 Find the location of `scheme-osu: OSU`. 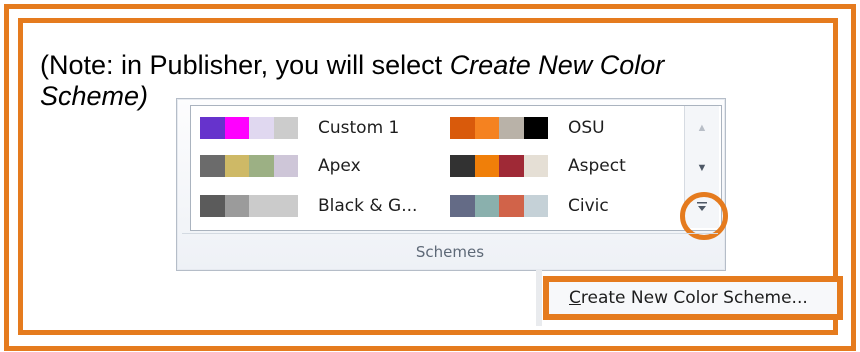

scheme-osu: OSU is located at coordinates (527, 128).